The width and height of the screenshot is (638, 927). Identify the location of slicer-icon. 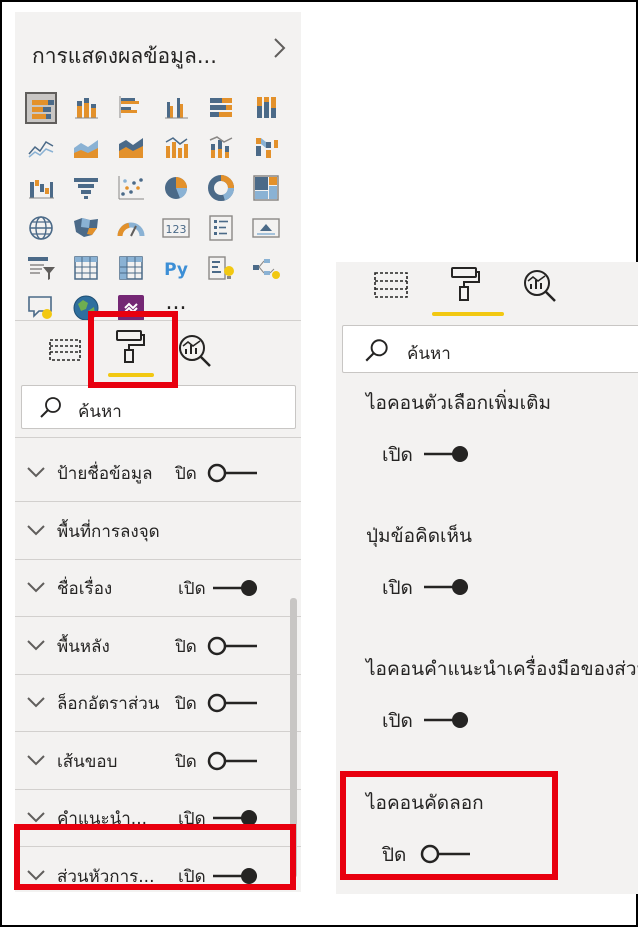
(41, 268).